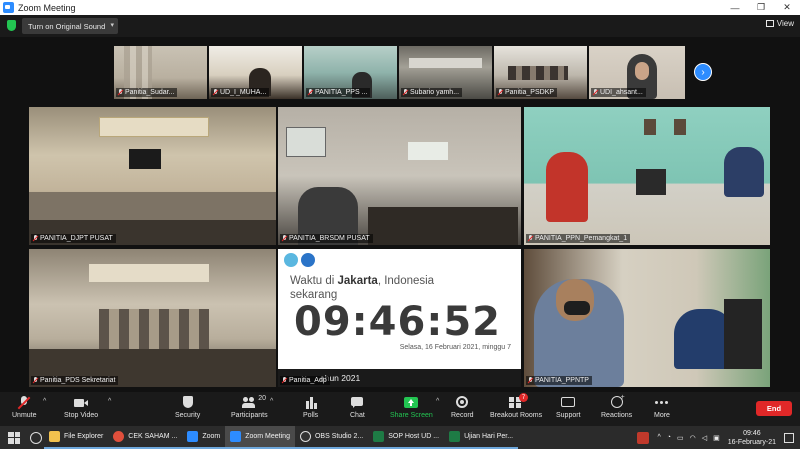 The width and height of the screenshot is (800, 449). I want to click on participant-name-label: PANITIA_DJPT PUSAT, so click(73, 238).